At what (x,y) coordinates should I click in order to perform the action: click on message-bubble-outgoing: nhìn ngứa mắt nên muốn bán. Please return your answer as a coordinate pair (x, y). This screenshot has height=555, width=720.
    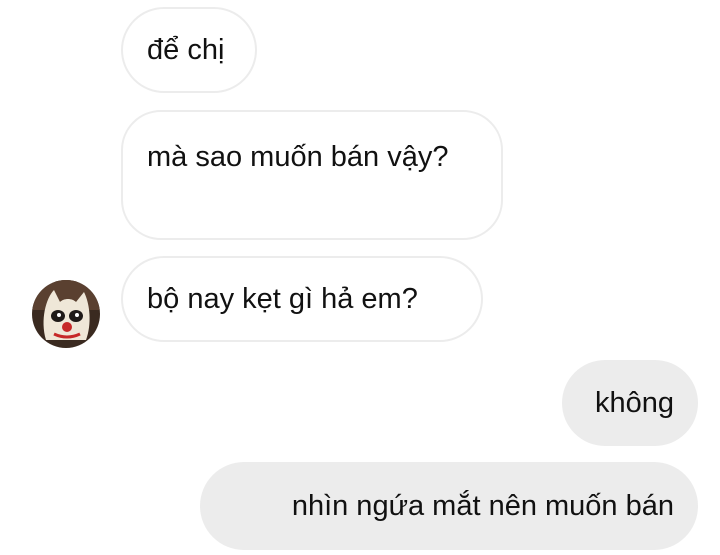
    Looking at the image, I should click on (449, 506).